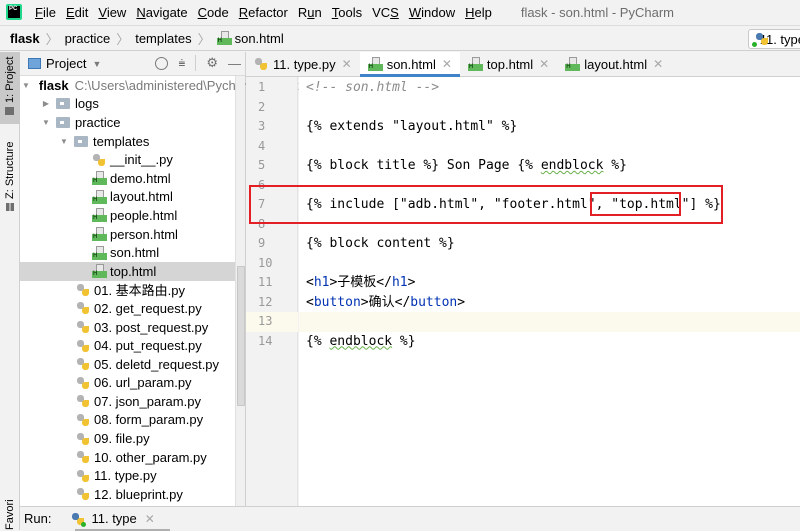  Describe the element at coordinates (77, 12) in the screenshot. I see `menu-edit: Edit` at that location.